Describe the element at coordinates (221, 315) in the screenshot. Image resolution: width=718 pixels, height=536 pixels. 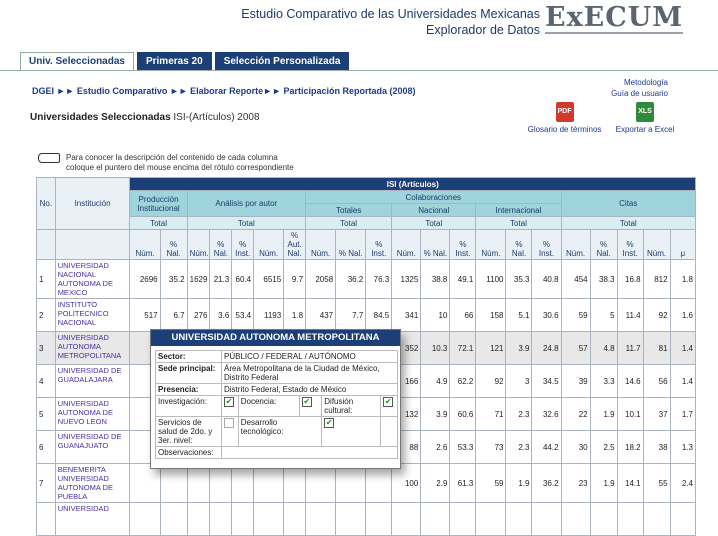
I see `table-cell: 3.6` at that location.